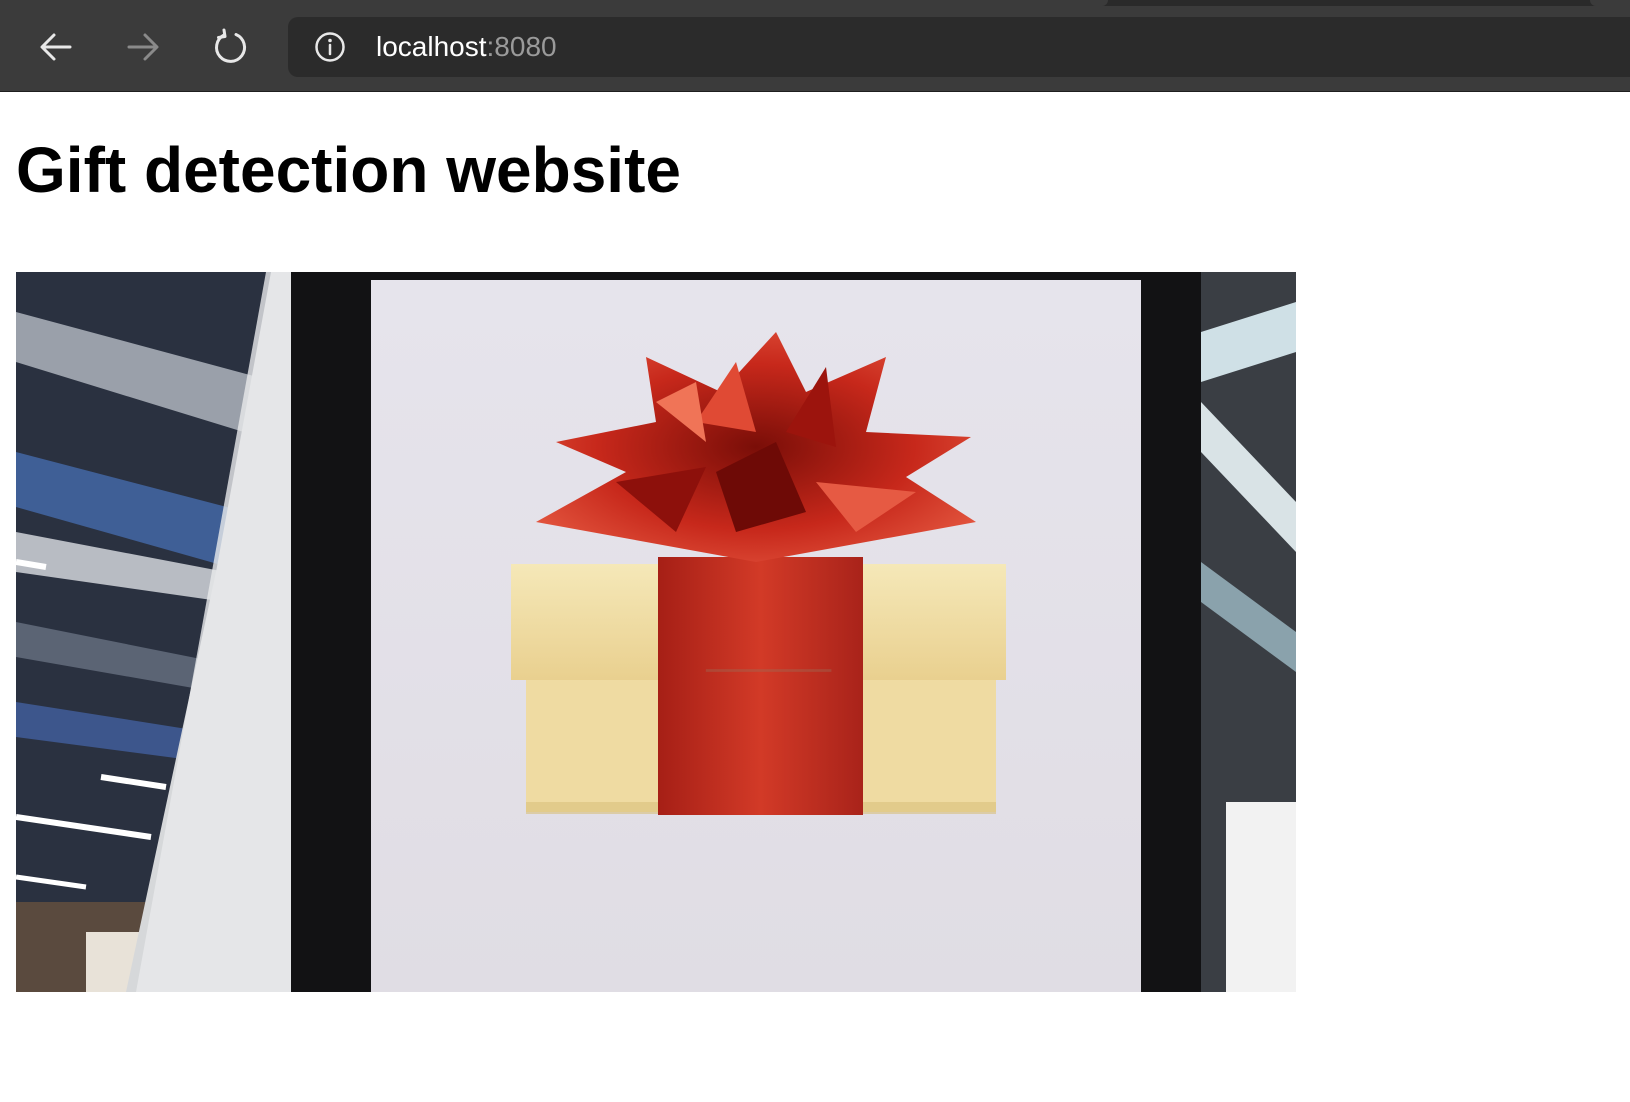 This screenshot has width=1630, height=1102. Describe the element at coordinates (431, 46) in the screenshot. I see `url-host: localhost` at that location.